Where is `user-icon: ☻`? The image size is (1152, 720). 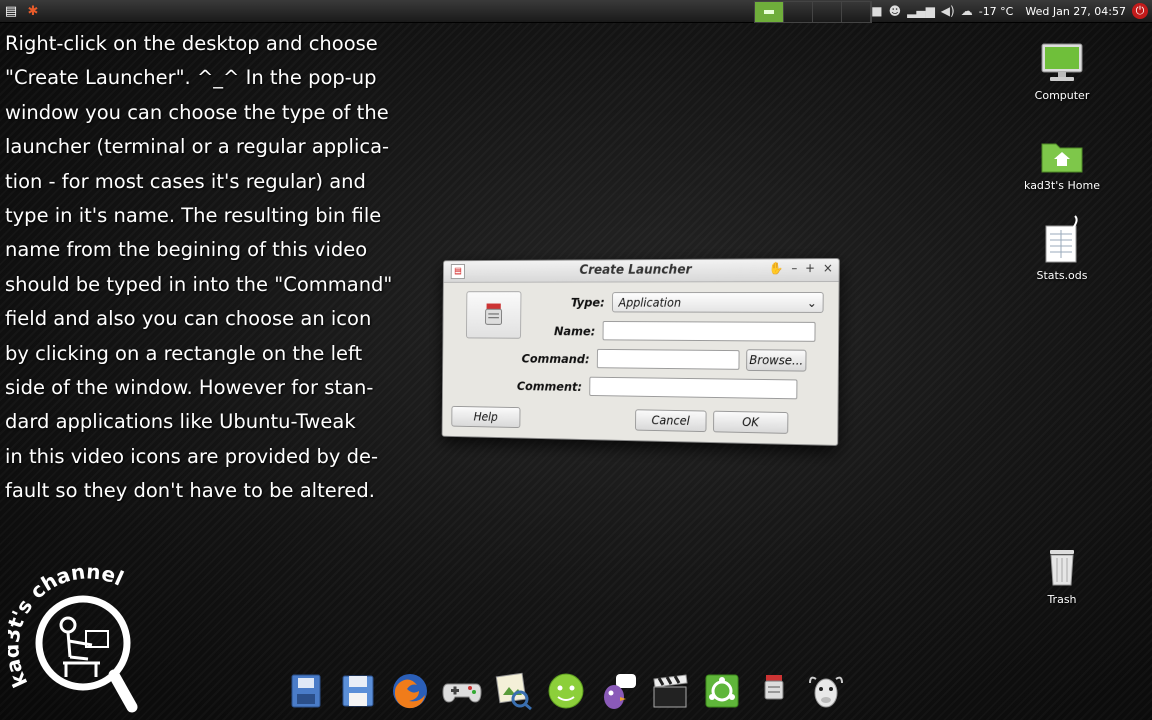
user-icon: ☻ is located at coordinates (895, 11).